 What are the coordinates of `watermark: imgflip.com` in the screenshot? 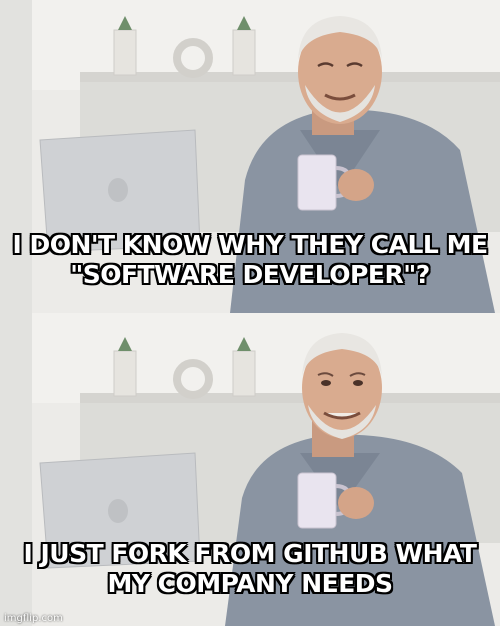 It's located at (33, 618).